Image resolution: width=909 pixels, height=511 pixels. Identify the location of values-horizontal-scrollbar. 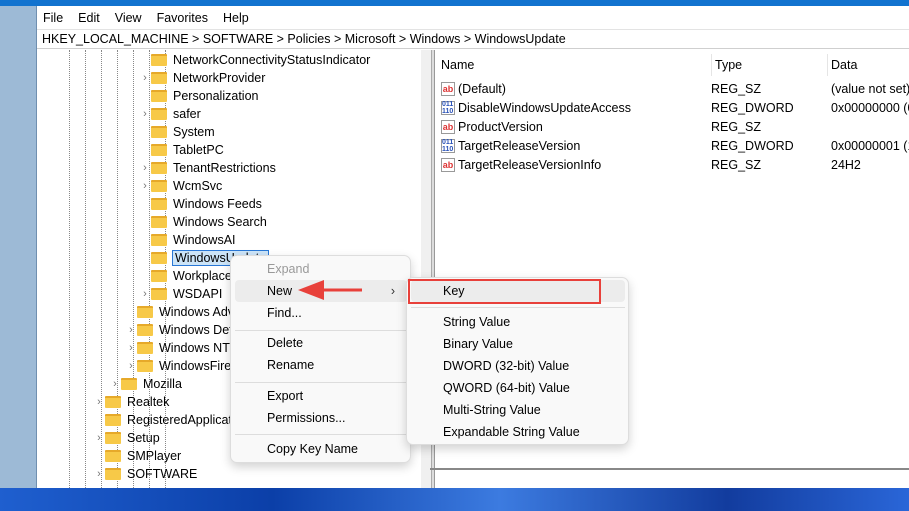
(669, 469).